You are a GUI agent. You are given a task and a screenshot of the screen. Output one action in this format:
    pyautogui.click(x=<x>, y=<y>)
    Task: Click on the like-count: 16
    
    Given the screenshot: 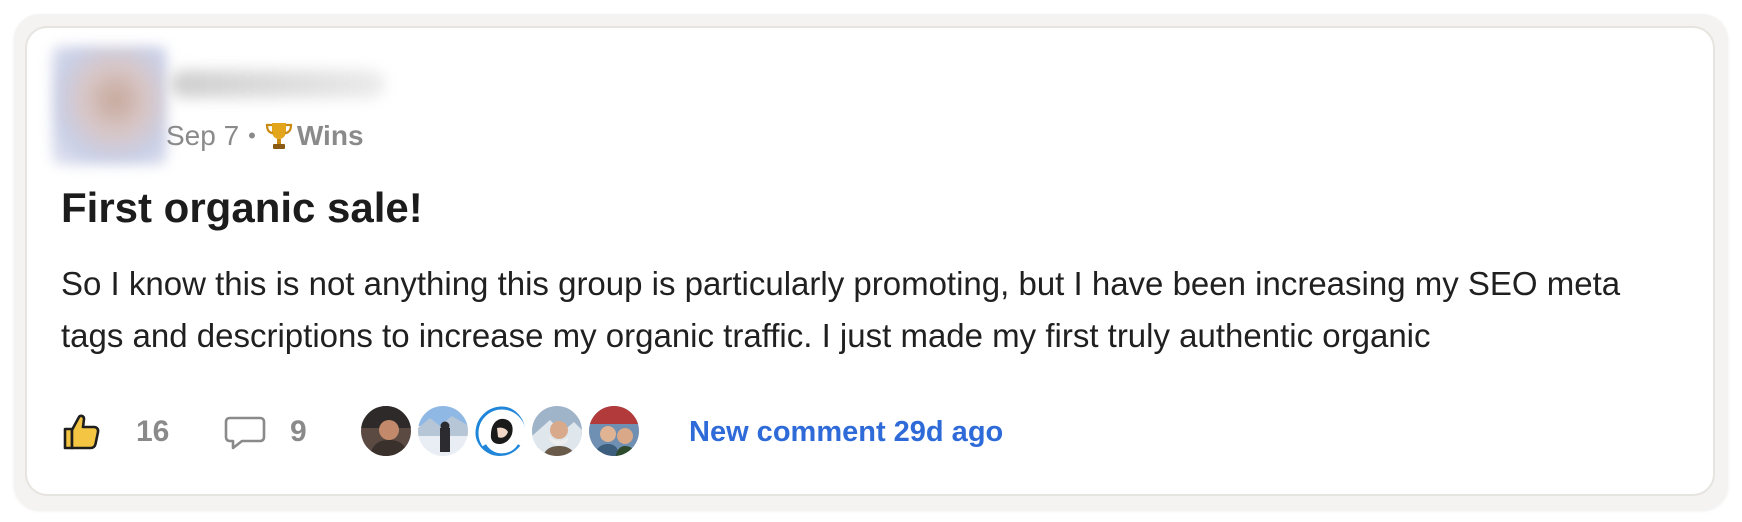 What is the action you would take?
    pyautogui.click(x=153, y=431)
    